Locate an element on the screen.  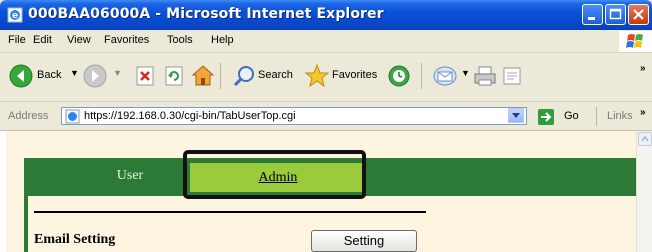
svg-text: e is located at coordinates (15, 16).